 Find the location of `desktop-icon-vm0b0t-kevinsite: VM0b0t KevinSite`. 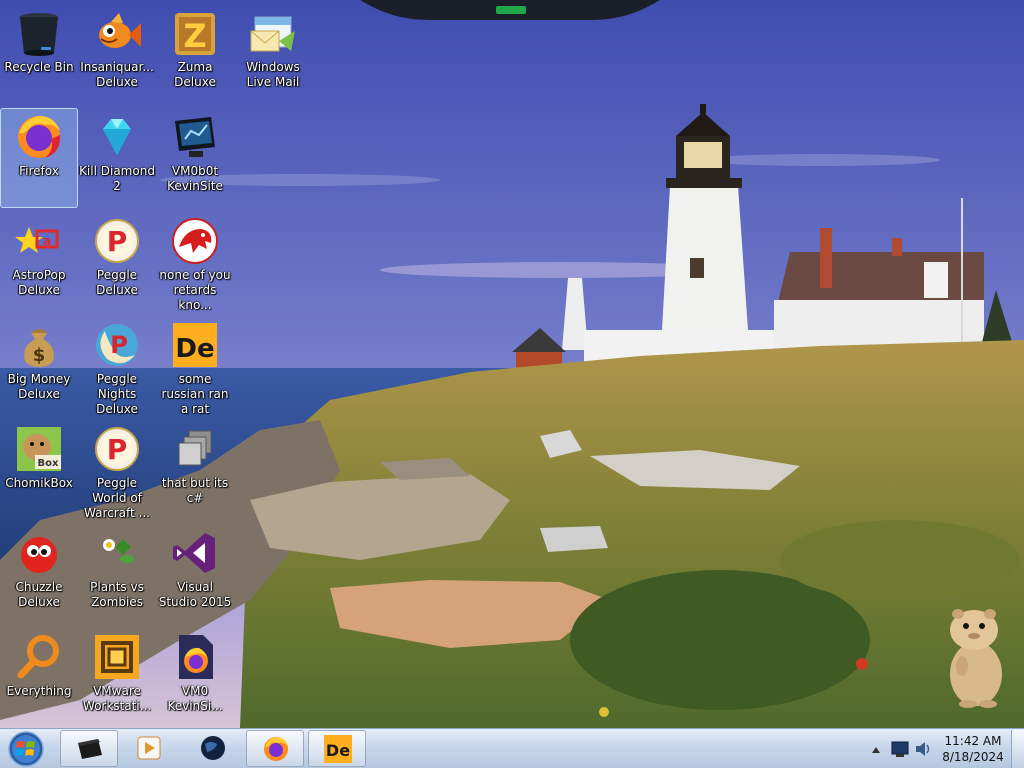

desktop-icon-vm0b0t-kevinsite: VM0b0t KevinSite is located at coordinates (195, 158).